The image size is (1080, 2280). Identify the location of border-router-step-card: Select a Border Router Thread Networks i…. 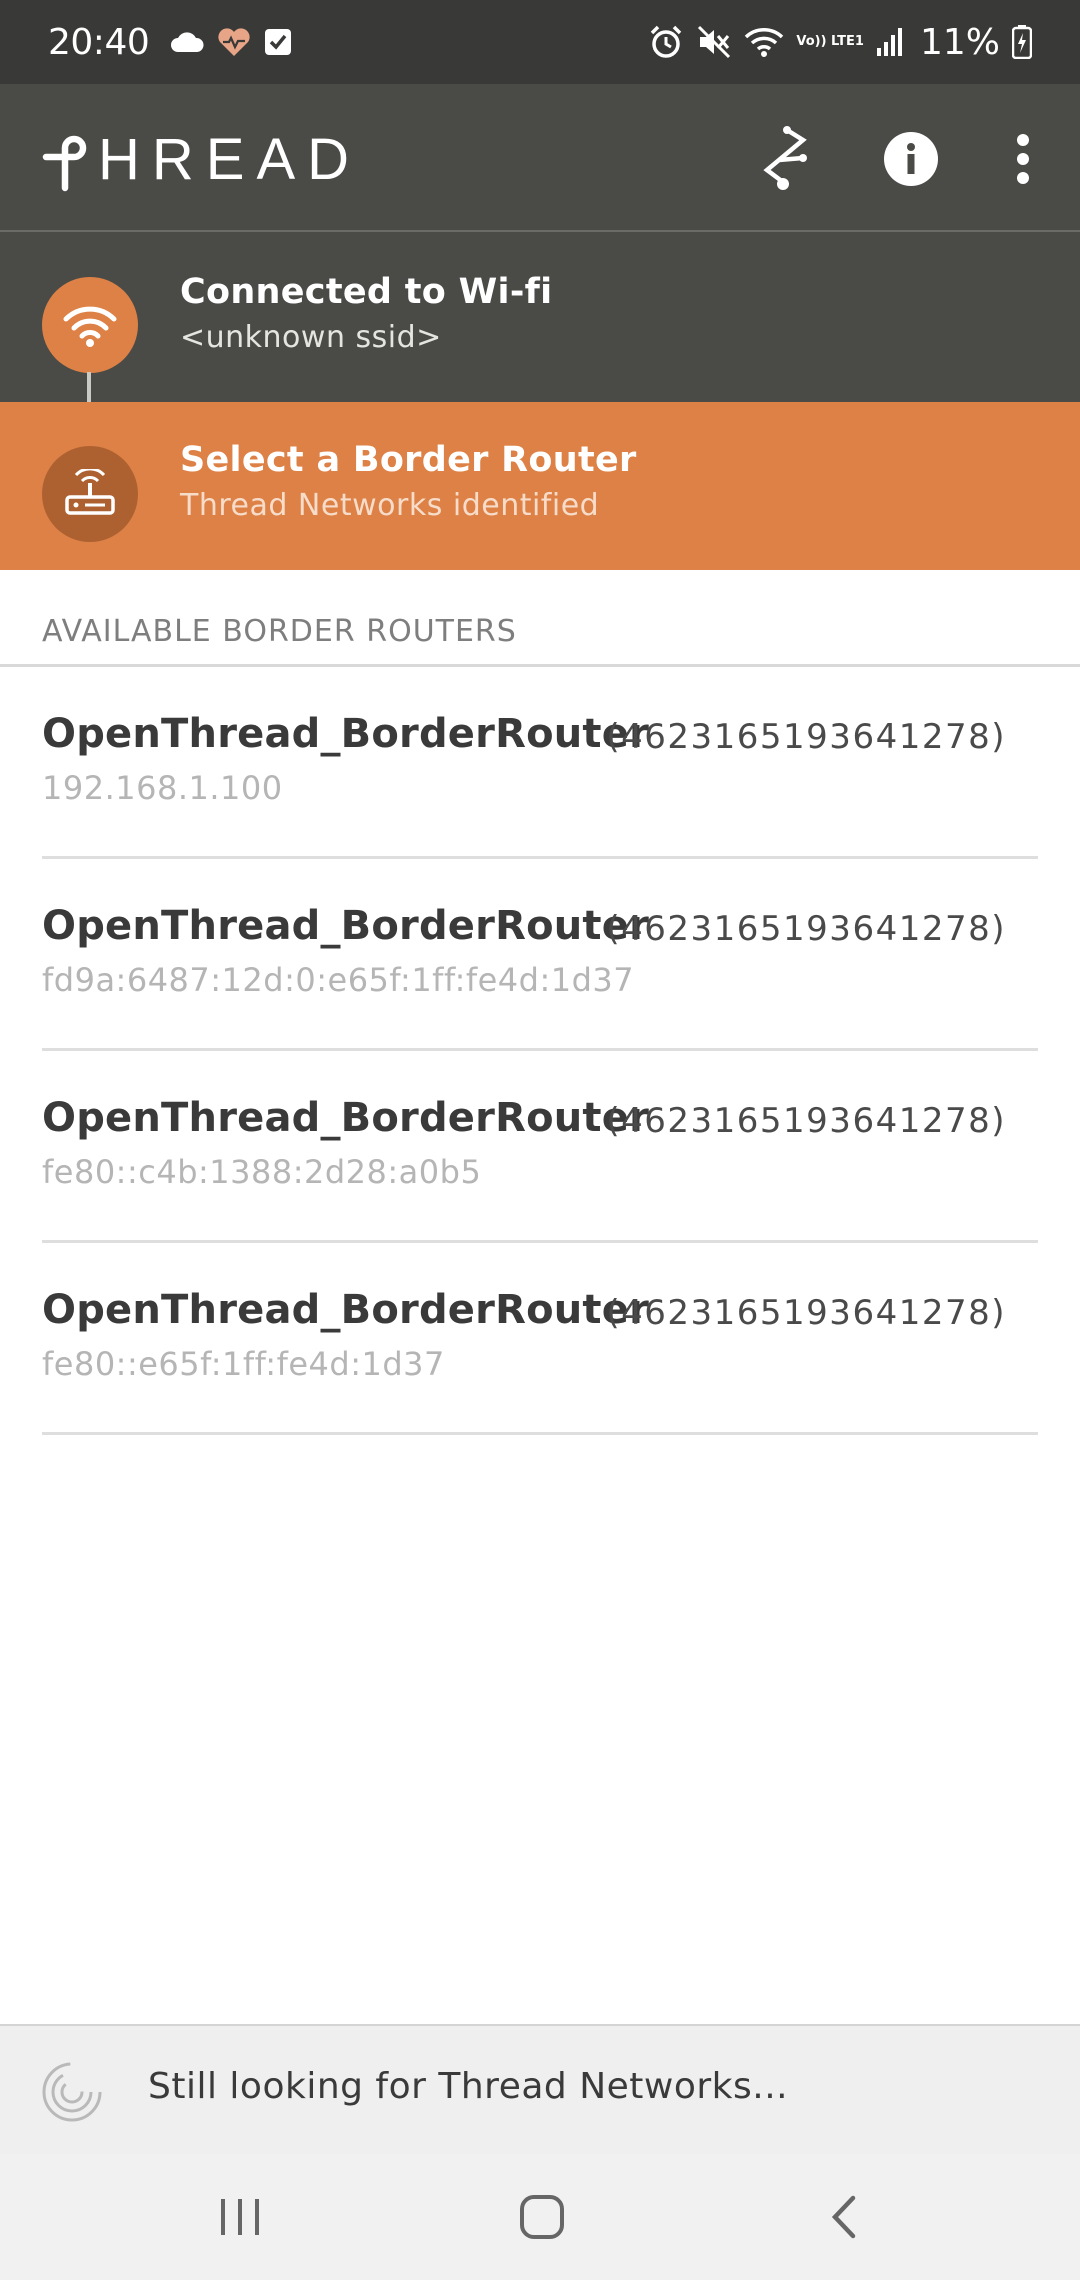
(540, 486).